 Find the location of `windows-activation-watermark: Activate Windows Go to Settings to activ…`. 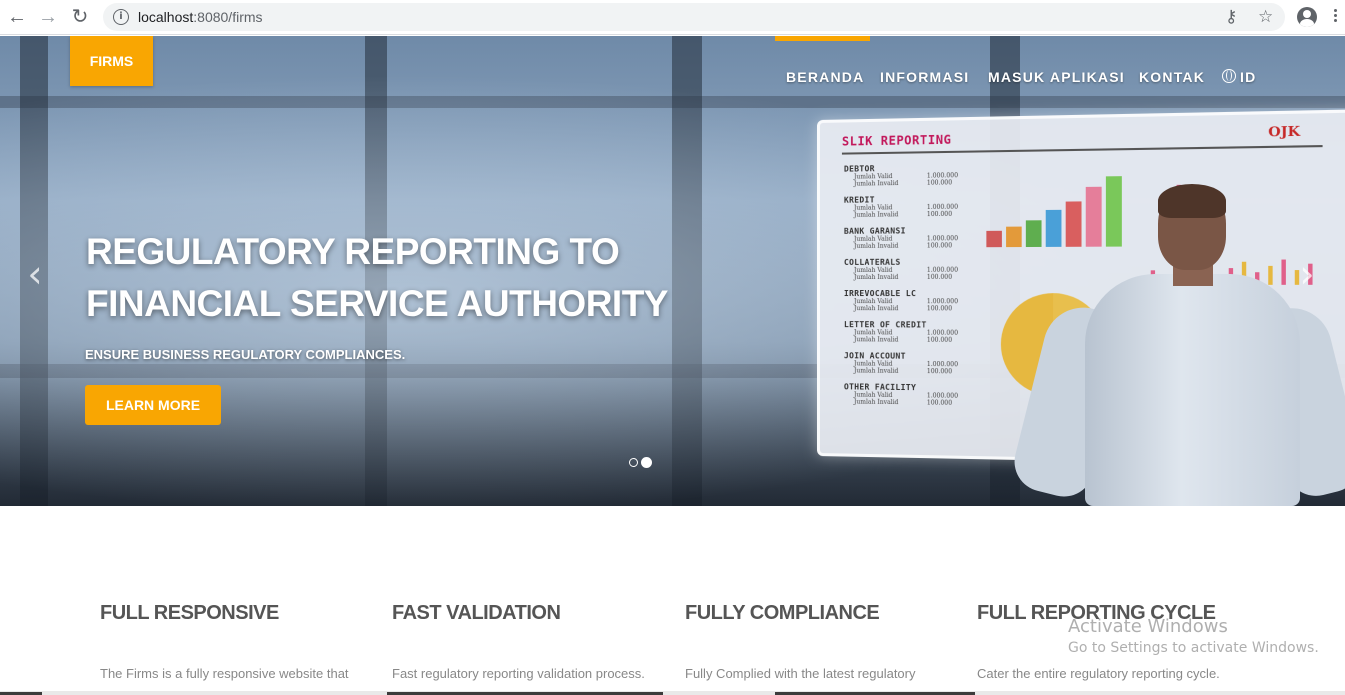

windows-activation-watermark: Activate Windows Go to Settings to activ… is located at coordinates (1193, 636).